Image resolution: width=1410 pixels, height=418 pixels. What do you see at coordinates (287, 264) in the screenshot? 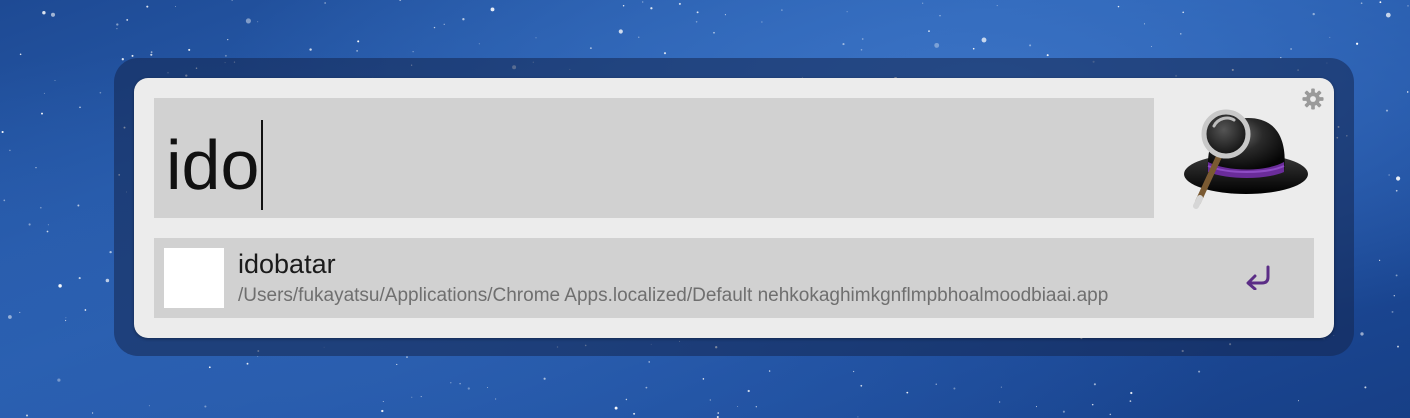
I see `result-title: idobatar` at bounding box center [287, 264].